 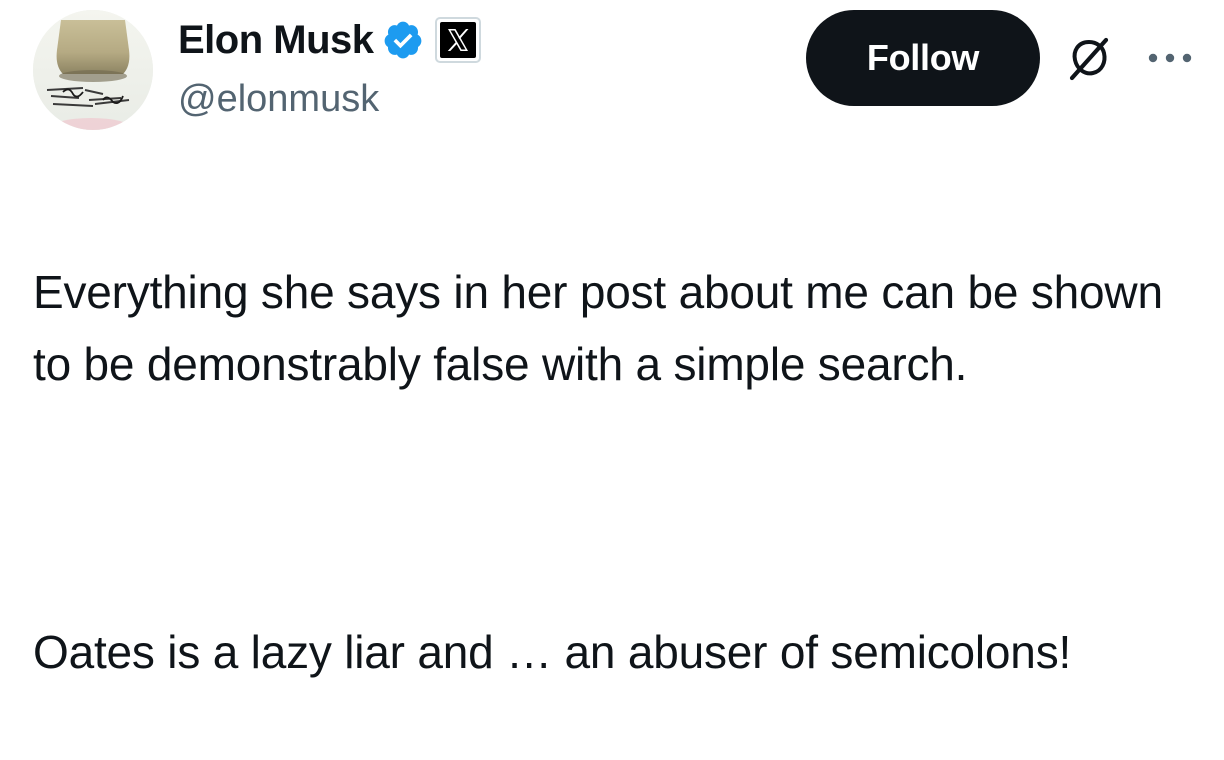 What do you see at coordinates (923, 58) in the screenshot?
I see `follow-button: Follow` at bounding box center [923, 58].